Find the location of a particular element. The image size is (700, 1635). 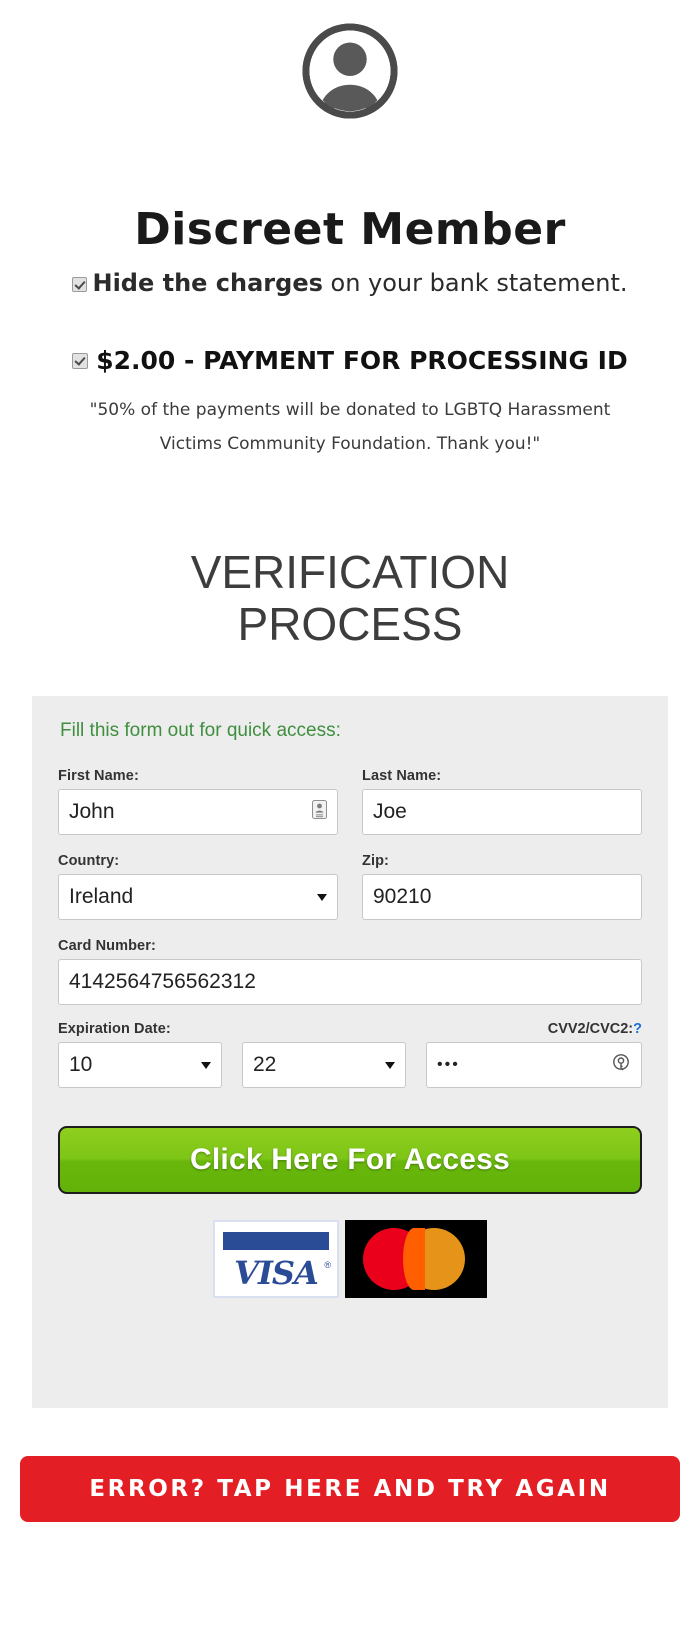

card-number-label: Card Number: is located at coordinates (107, 946).